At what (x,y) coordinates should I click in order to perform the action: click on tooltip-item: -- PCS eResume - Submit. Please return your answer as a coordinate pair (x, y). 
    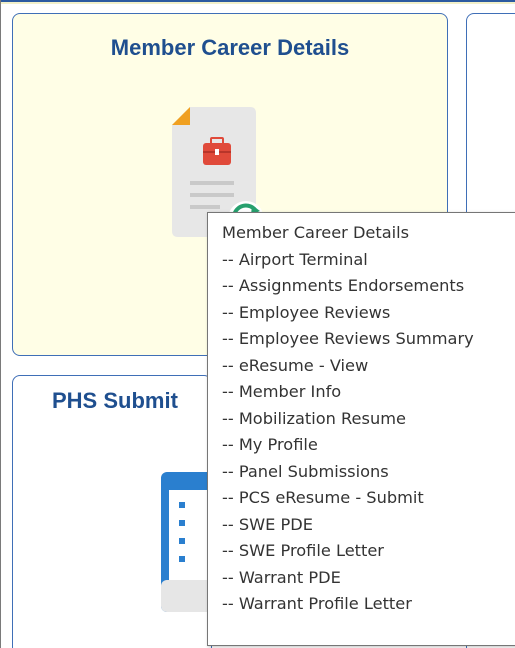
    Looking at the image, I should click on (323, 497).